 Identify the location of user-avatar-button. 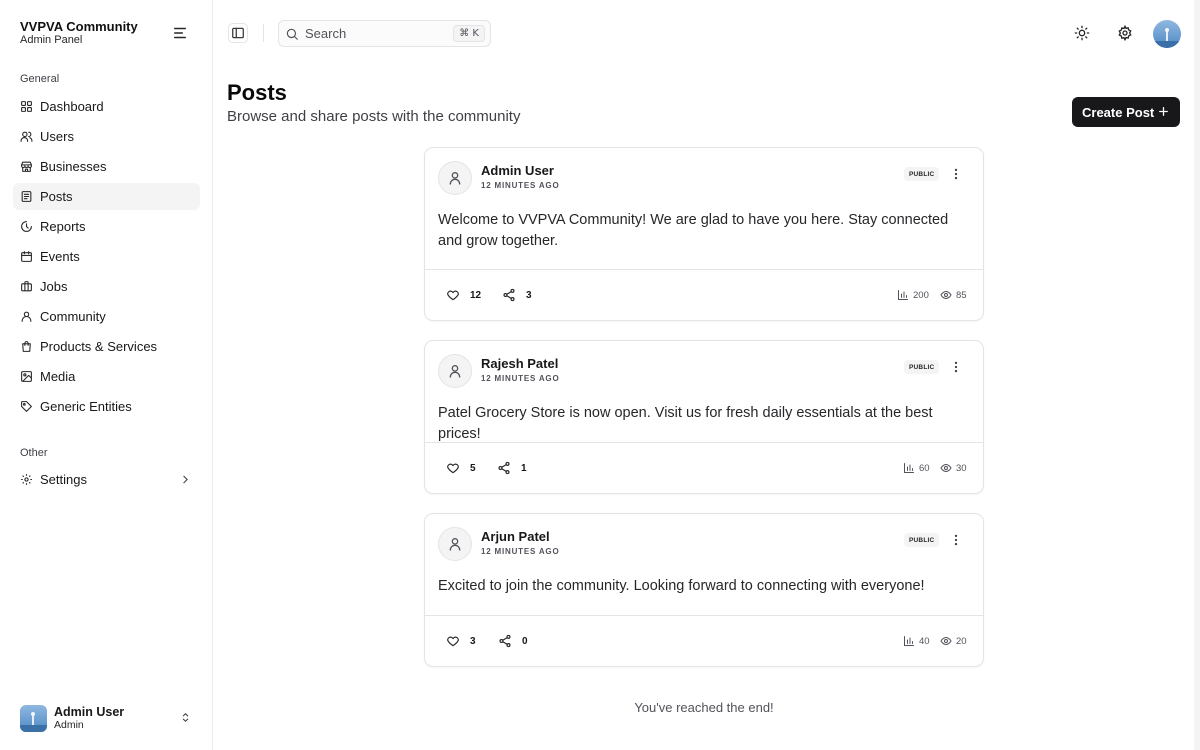
(1167, 34).